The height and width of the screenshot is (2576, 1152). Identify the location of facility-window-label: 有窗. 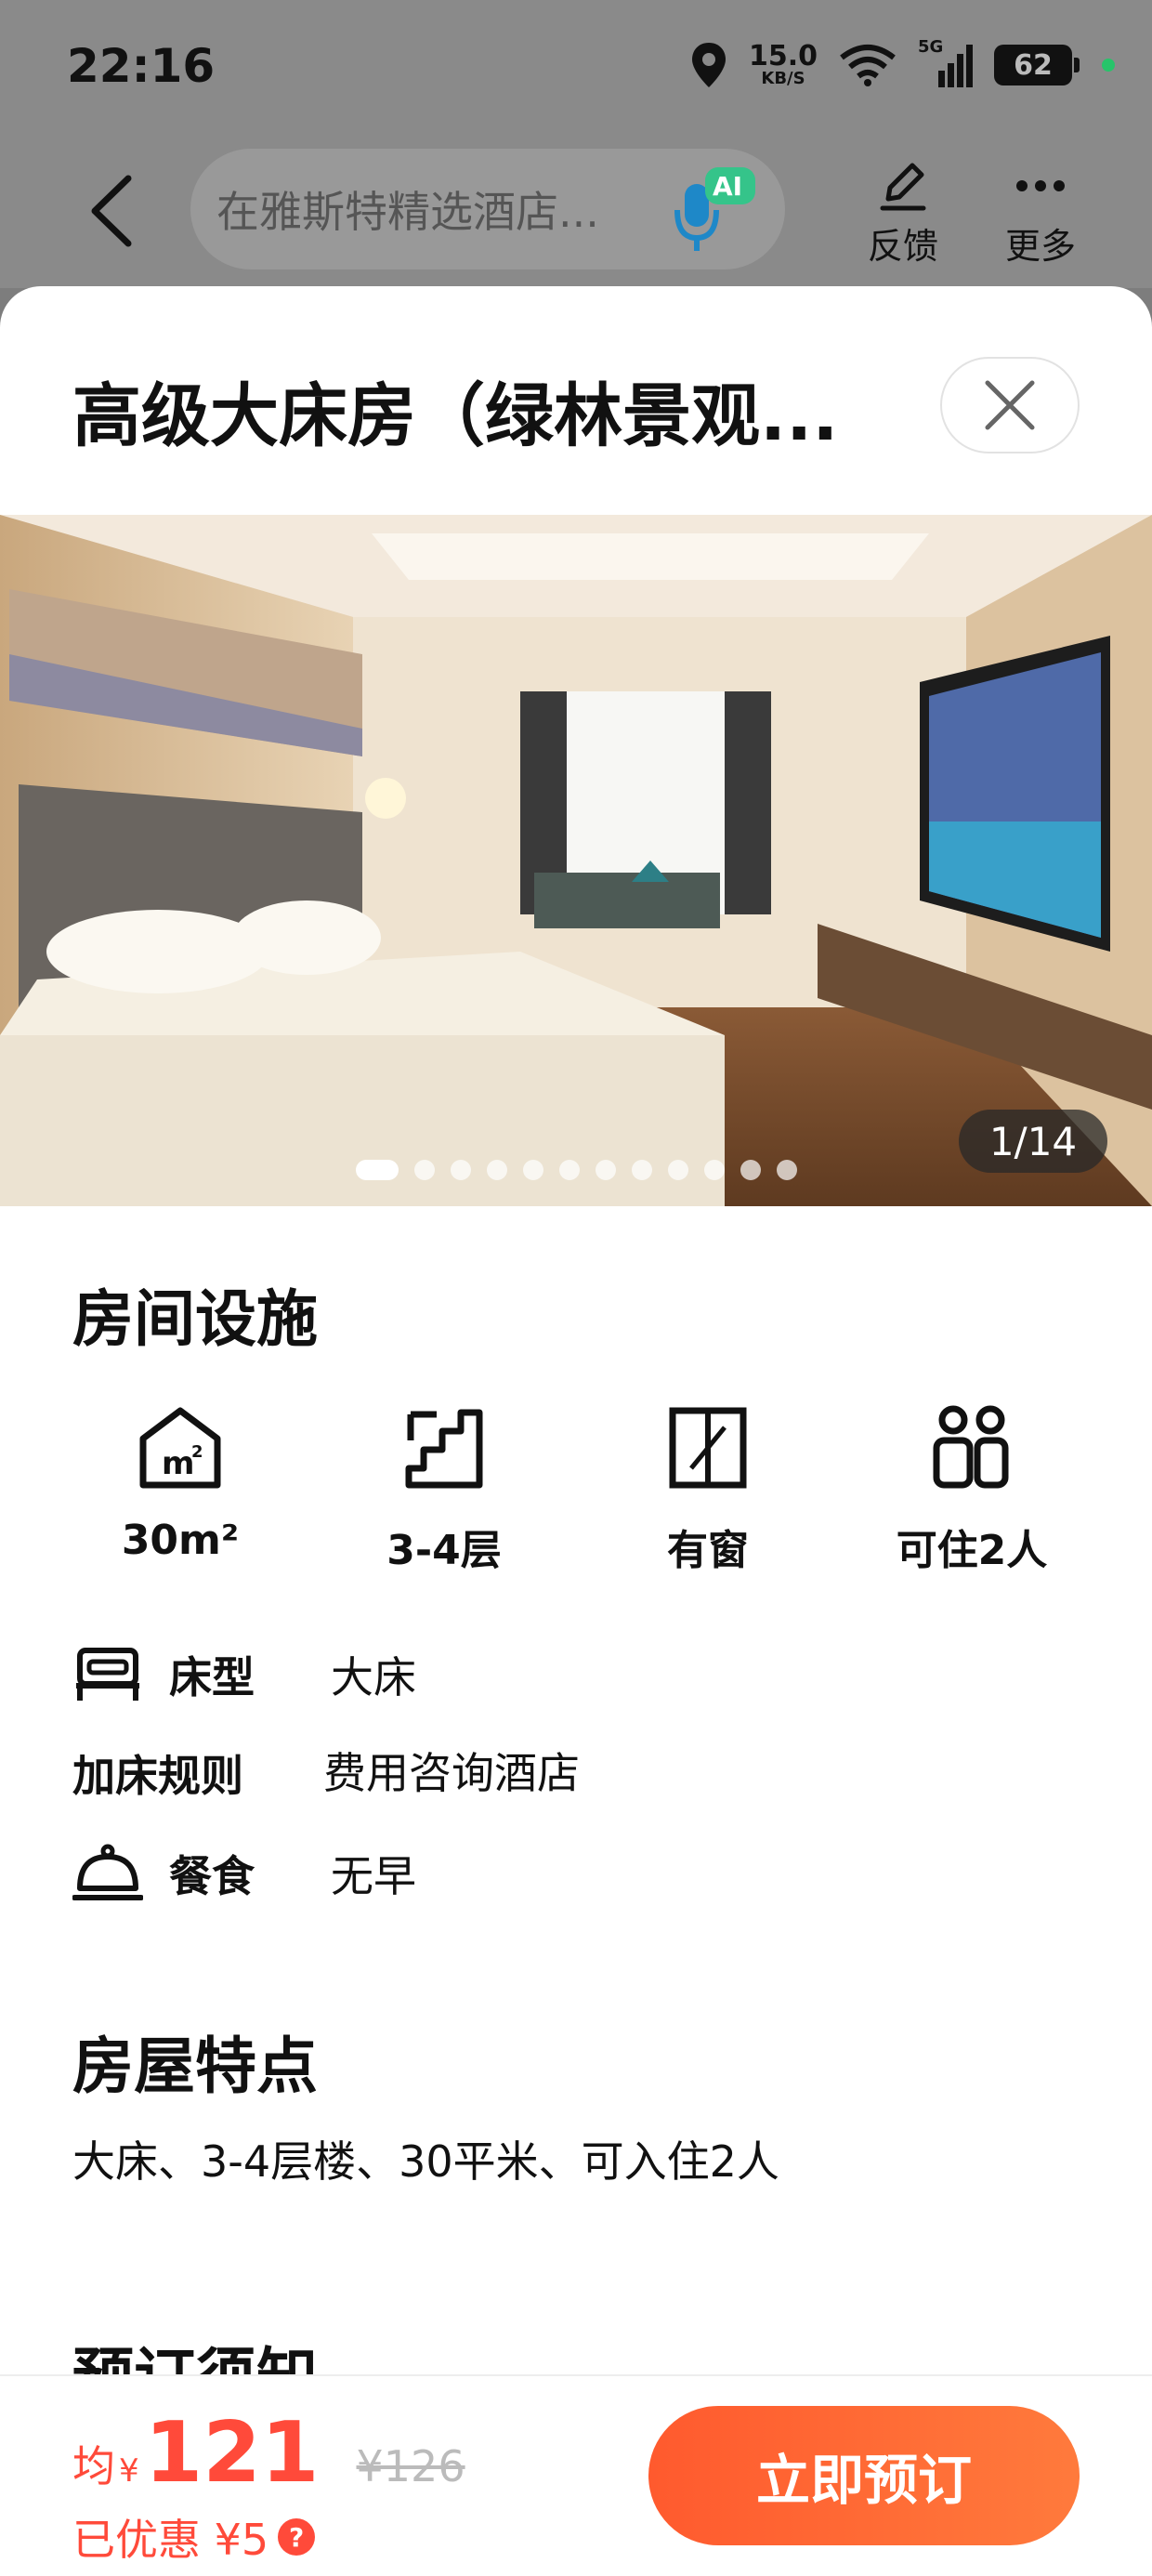
(708, 1550).